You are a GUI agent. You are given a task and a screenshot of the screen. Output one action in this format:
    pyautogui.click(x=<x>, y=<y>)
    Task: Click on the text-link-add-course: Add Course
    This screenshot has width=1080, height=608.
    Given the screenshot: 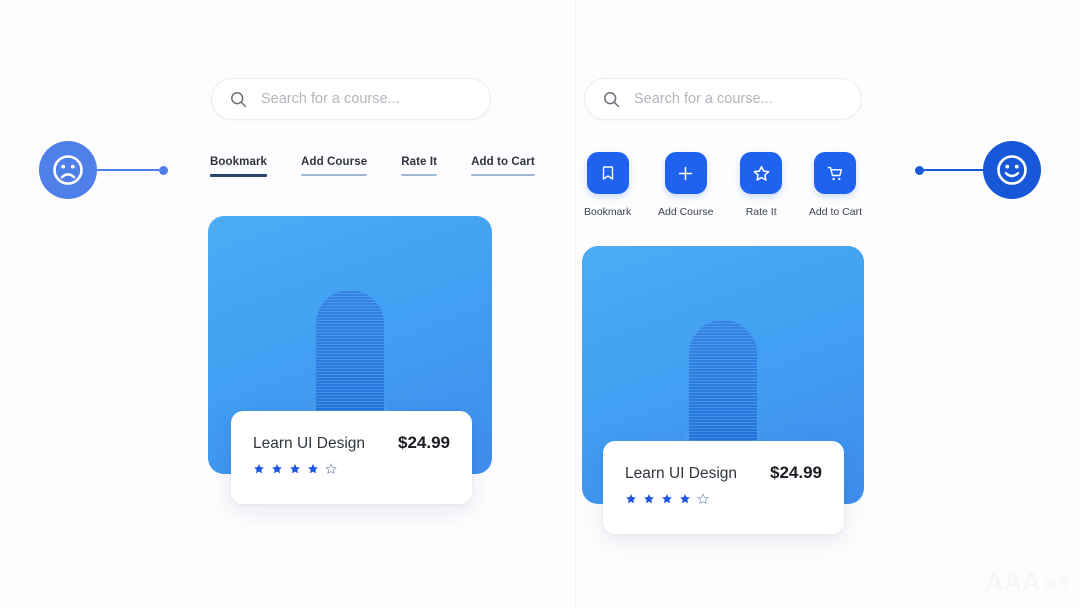 What is the action you would take?
    pyautogui.click(x=334, y=166)
    